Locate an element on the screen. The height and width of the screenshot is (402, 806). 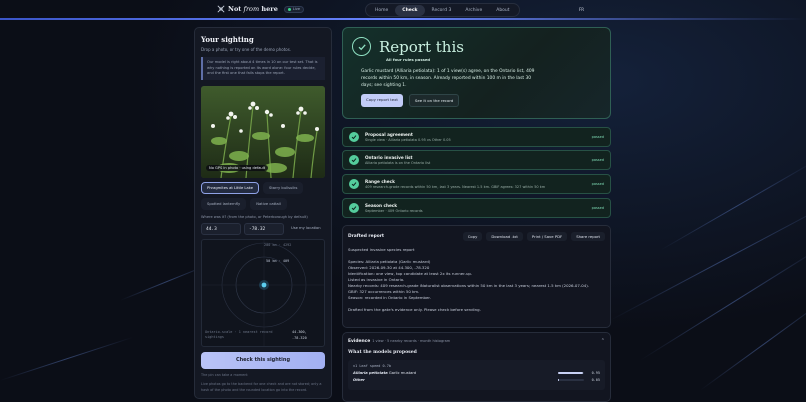
drafted-report-label: Drafted report is located at coordinates (366, 236).